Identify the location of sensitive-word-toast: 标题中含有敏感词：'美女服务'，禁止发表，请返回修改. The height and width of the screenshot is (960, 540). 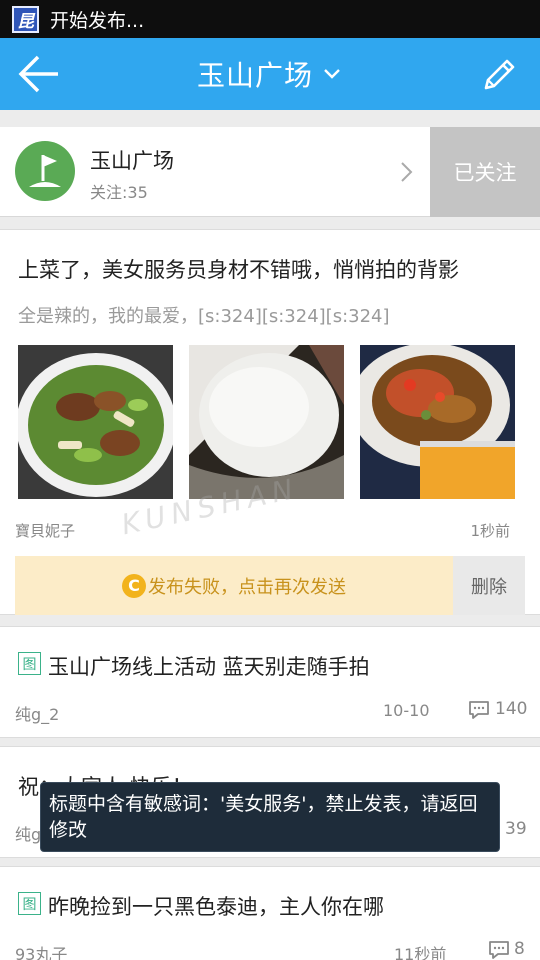
(270, 817).